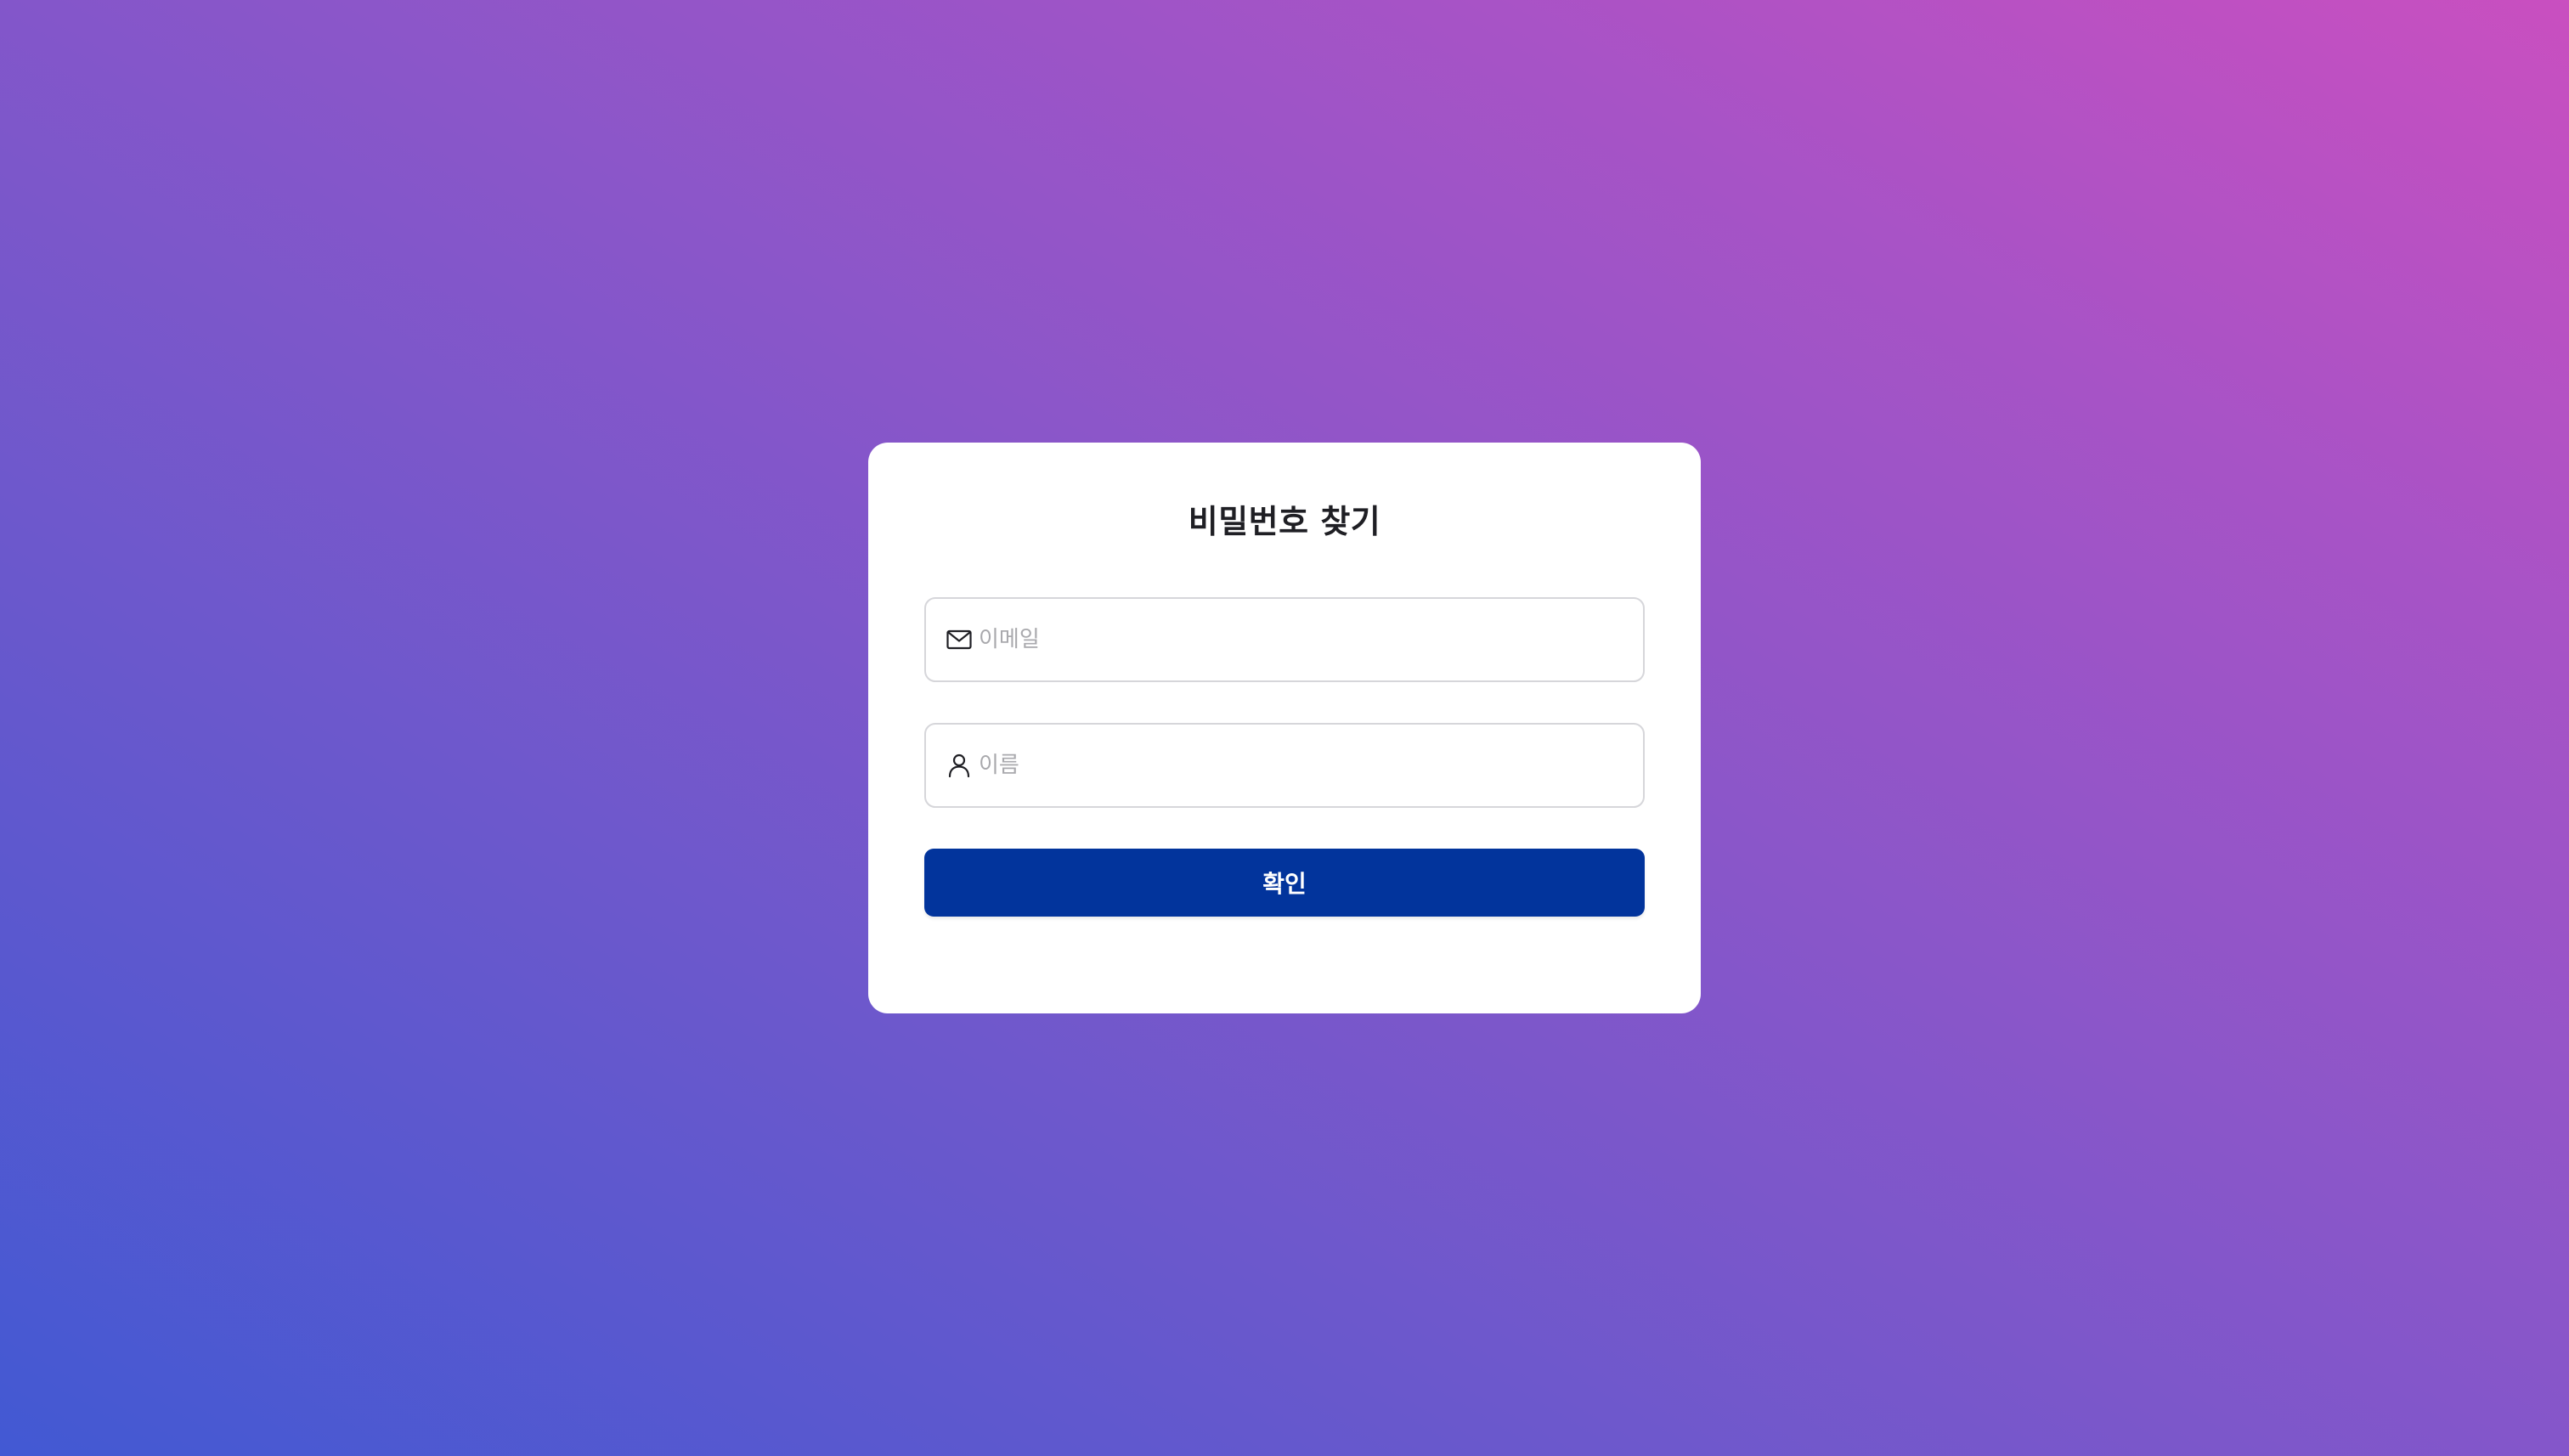 Image resolution: width=2569 pixels, height=1456 pixels. I want to click on page-title: 비밀번호 찾기, so click(1284, 521).